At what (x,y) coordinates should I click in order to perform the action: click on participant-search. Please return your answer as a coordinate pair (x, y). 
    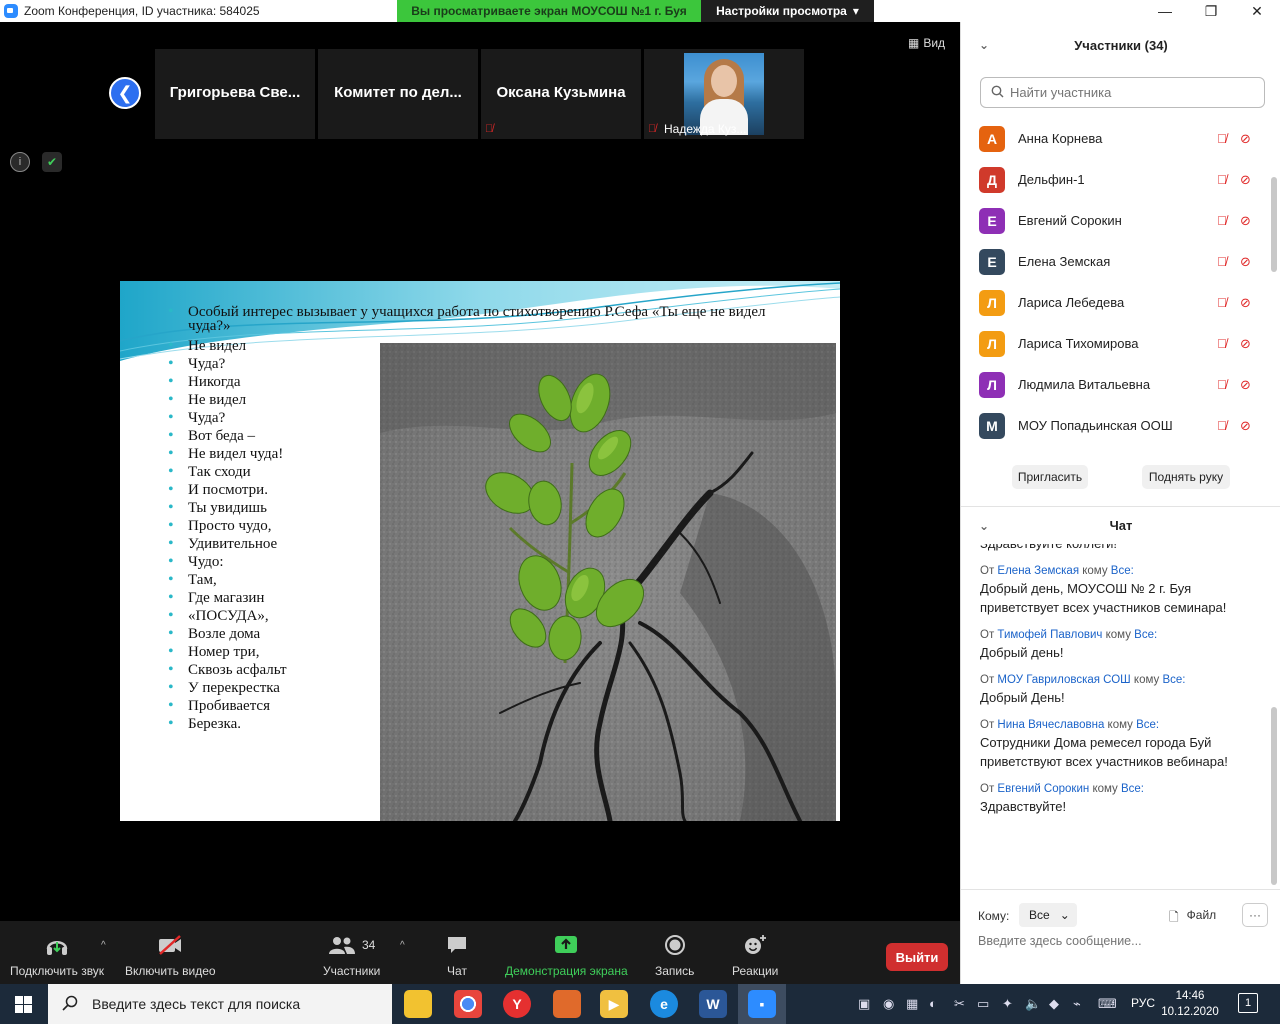
    Looking at the image, I should click on (1122, 92).